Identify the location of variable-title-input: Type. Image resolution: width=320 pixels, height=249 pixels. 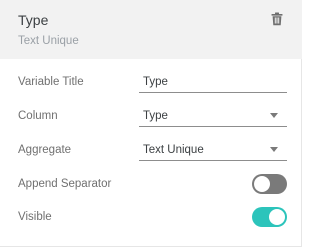
(213, 82).